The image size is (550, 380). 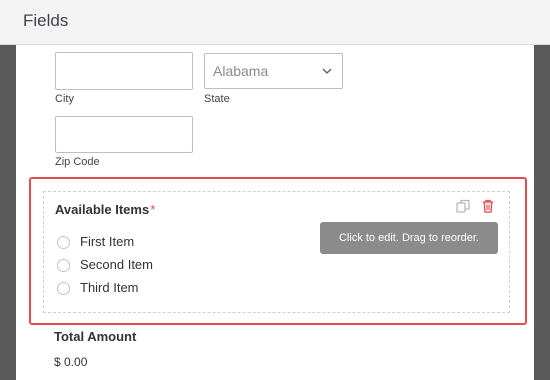 What do you see at coordinates (95, 336) in the screenshot?
I see `total-amount-label: Total Amount` at bounding box center [95, 336].